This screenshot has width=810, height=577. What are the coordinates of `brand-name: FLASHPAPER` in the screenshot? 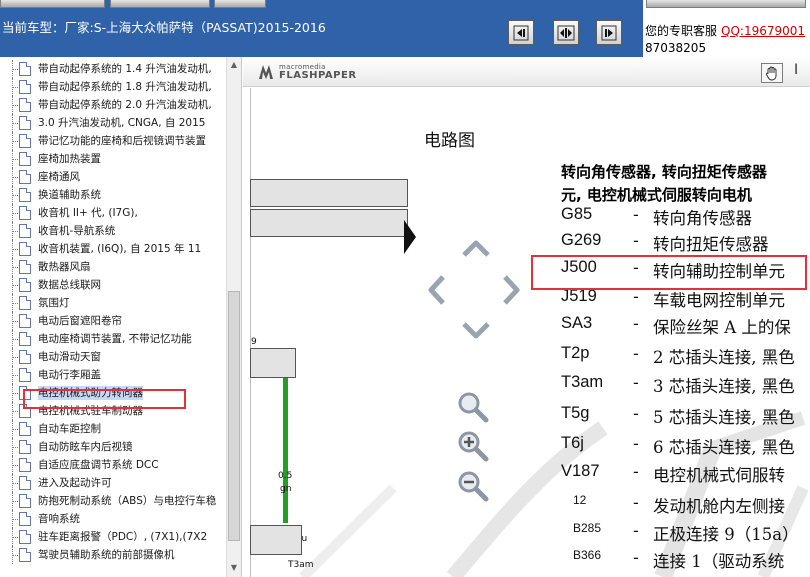 It's located at (318, 75).